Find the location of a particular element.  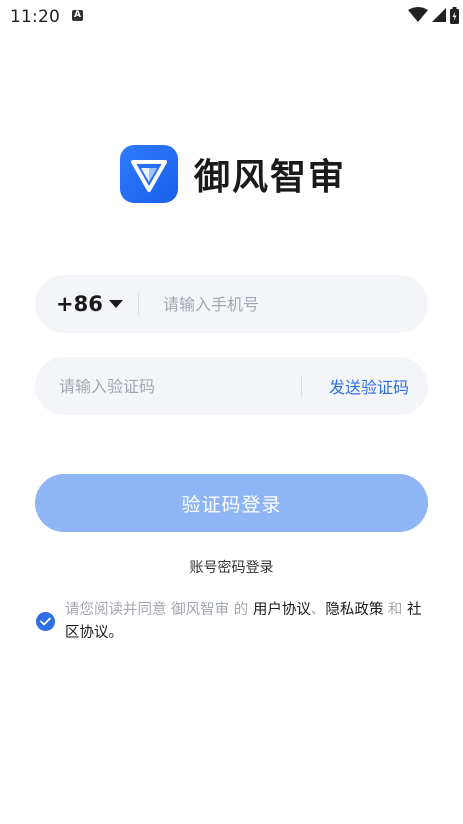

agreement-suffix: 。 is located at coordinates (116, 633).